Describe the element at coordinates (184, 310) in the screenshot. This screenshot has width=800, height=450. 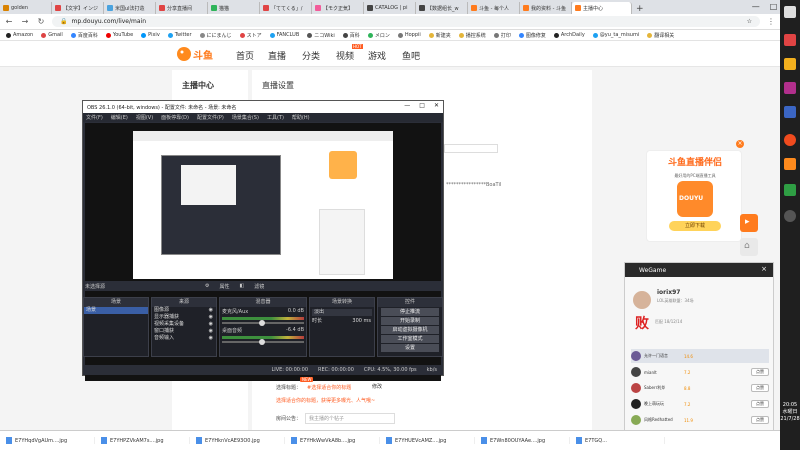
I see `source-item: 图像源 ◉` at that location.